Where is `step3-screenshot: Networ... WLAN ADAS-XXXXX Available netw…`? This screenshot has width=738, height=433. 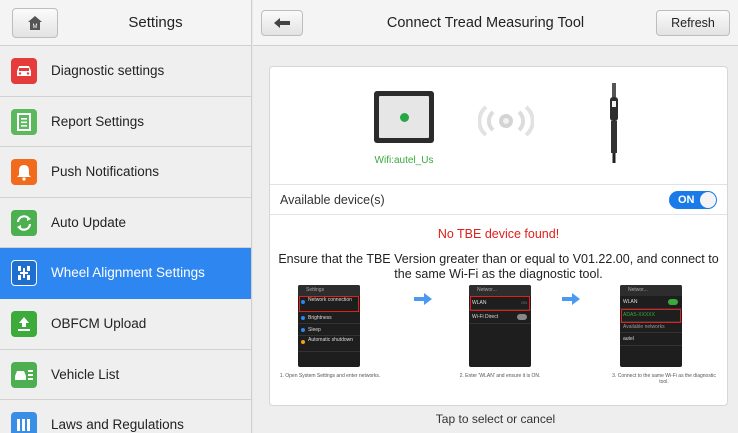 step3-screenshot: Networ... WLAN ADAS-XXXXX Available netw… is located at coordinates (651, 326).